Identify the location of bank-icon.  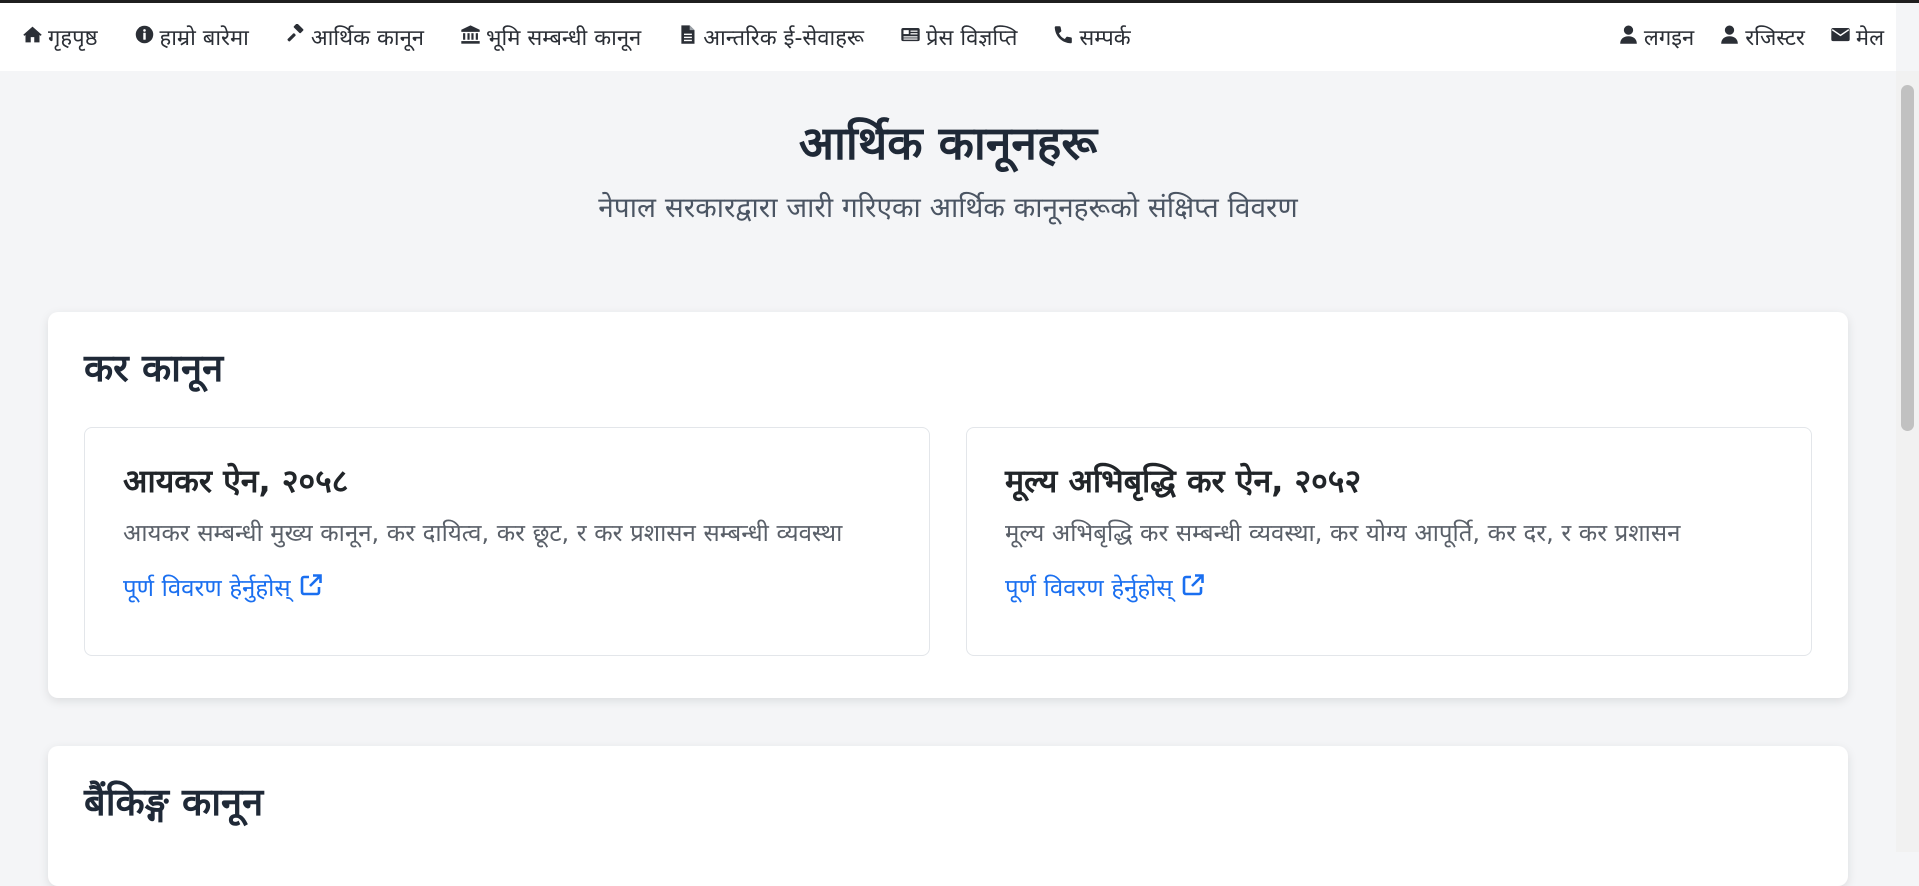
(470, 37).